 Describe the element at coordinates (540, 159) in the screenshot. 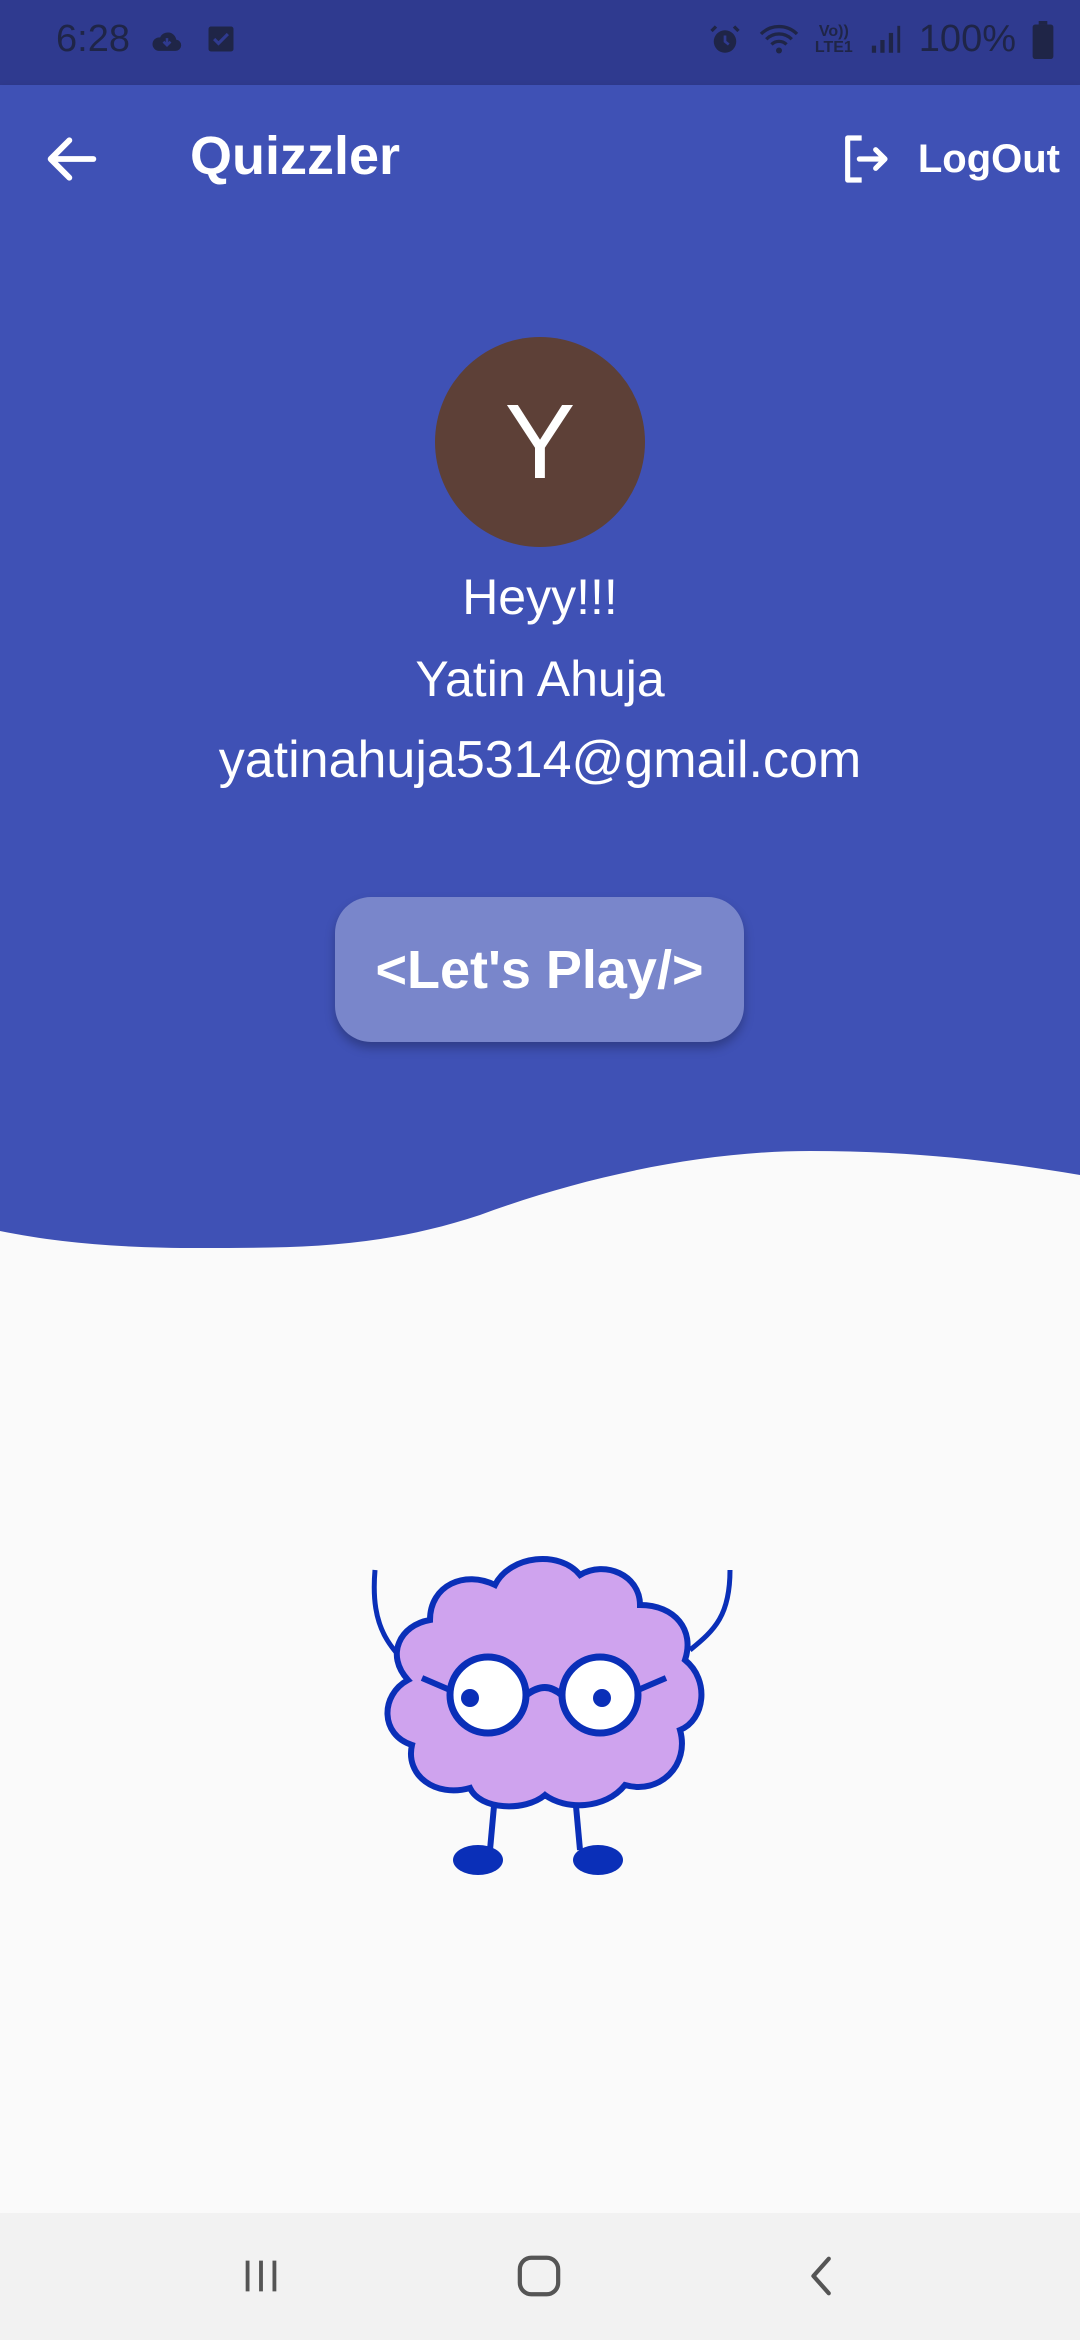

I see `app-bar: Quizzler LogOut` at that location.